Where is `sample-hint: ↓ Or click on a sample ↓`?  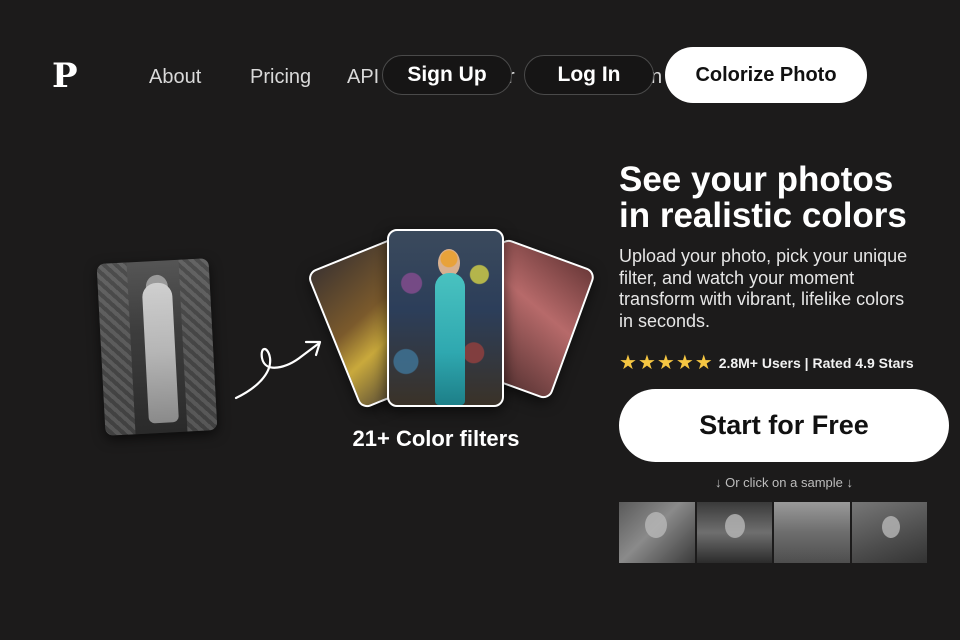
sample-hint: ↓ Or click on a sample ↓ is located at coordinates (784, 482).